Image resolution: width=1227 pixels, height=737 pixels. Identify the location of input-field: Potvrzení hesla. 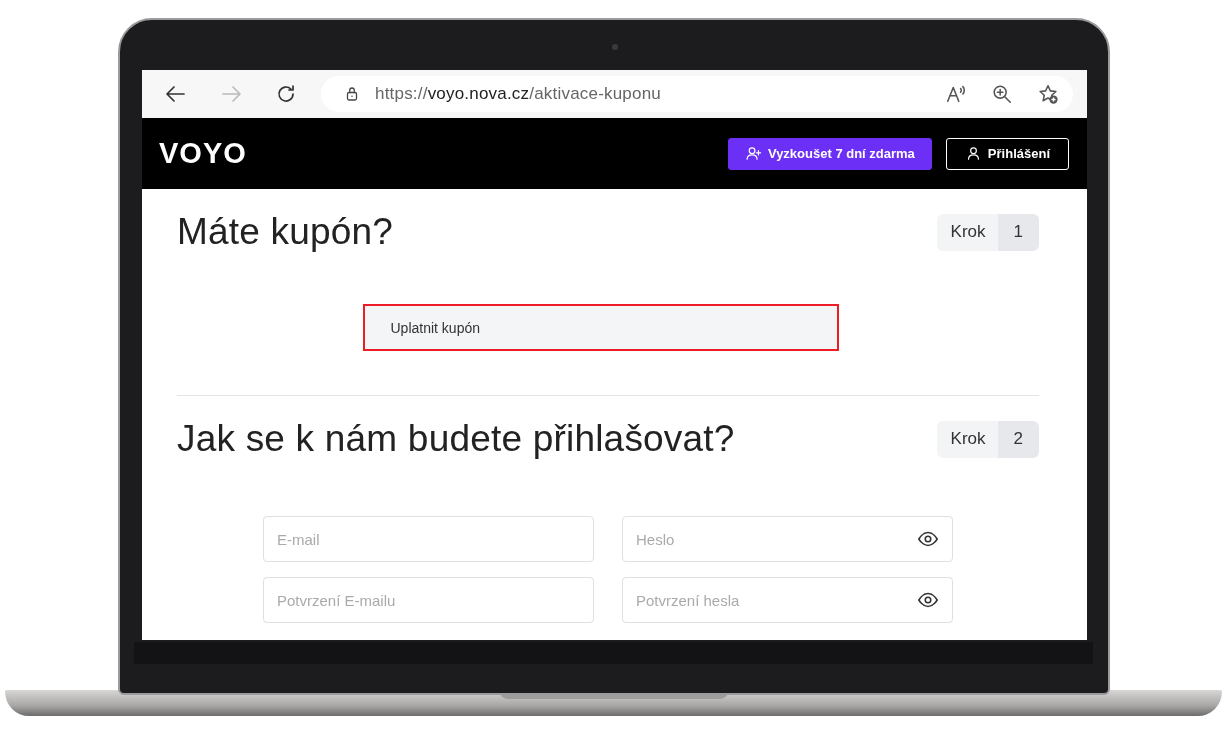
(787, 600).